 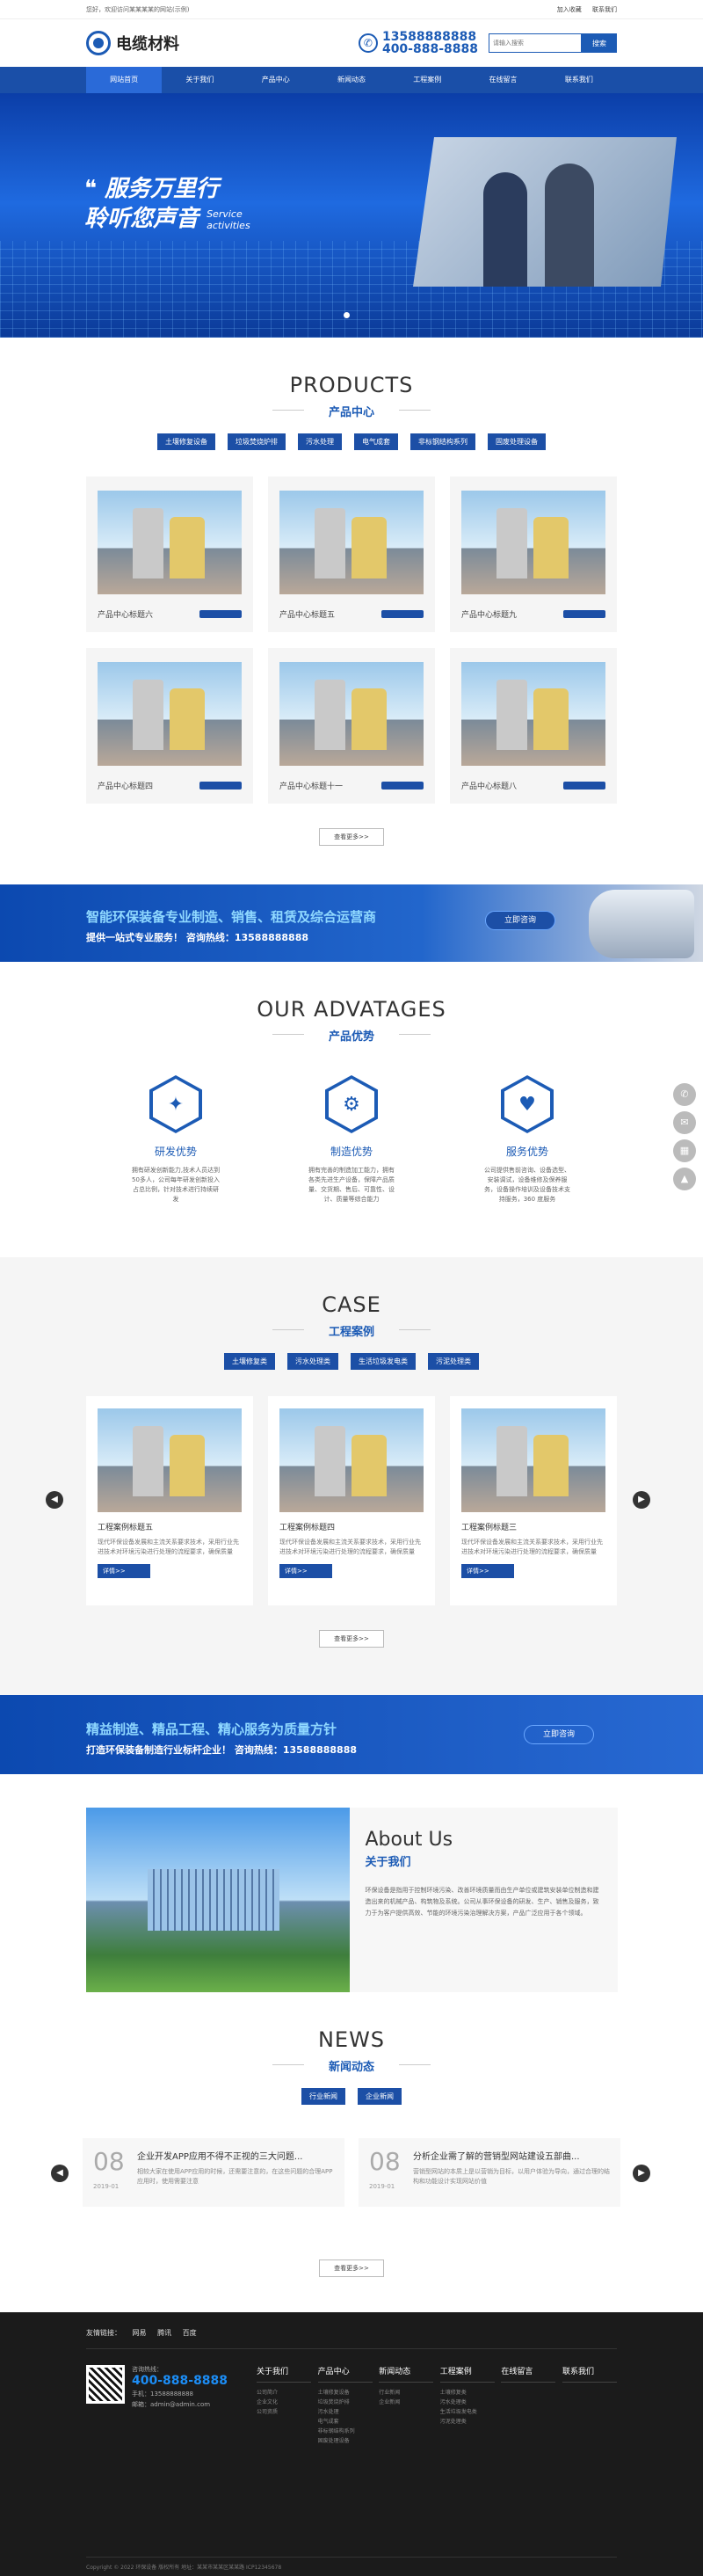 I want to click on search-input, so click(x=535, y=43).